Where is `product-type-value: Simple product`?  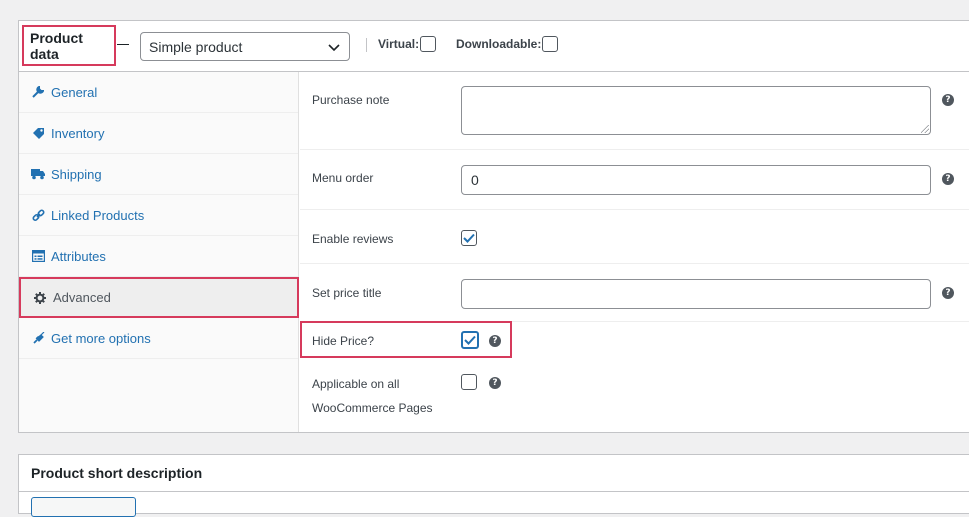
product-type-value: Simple product is located at coordinates (196, 46).